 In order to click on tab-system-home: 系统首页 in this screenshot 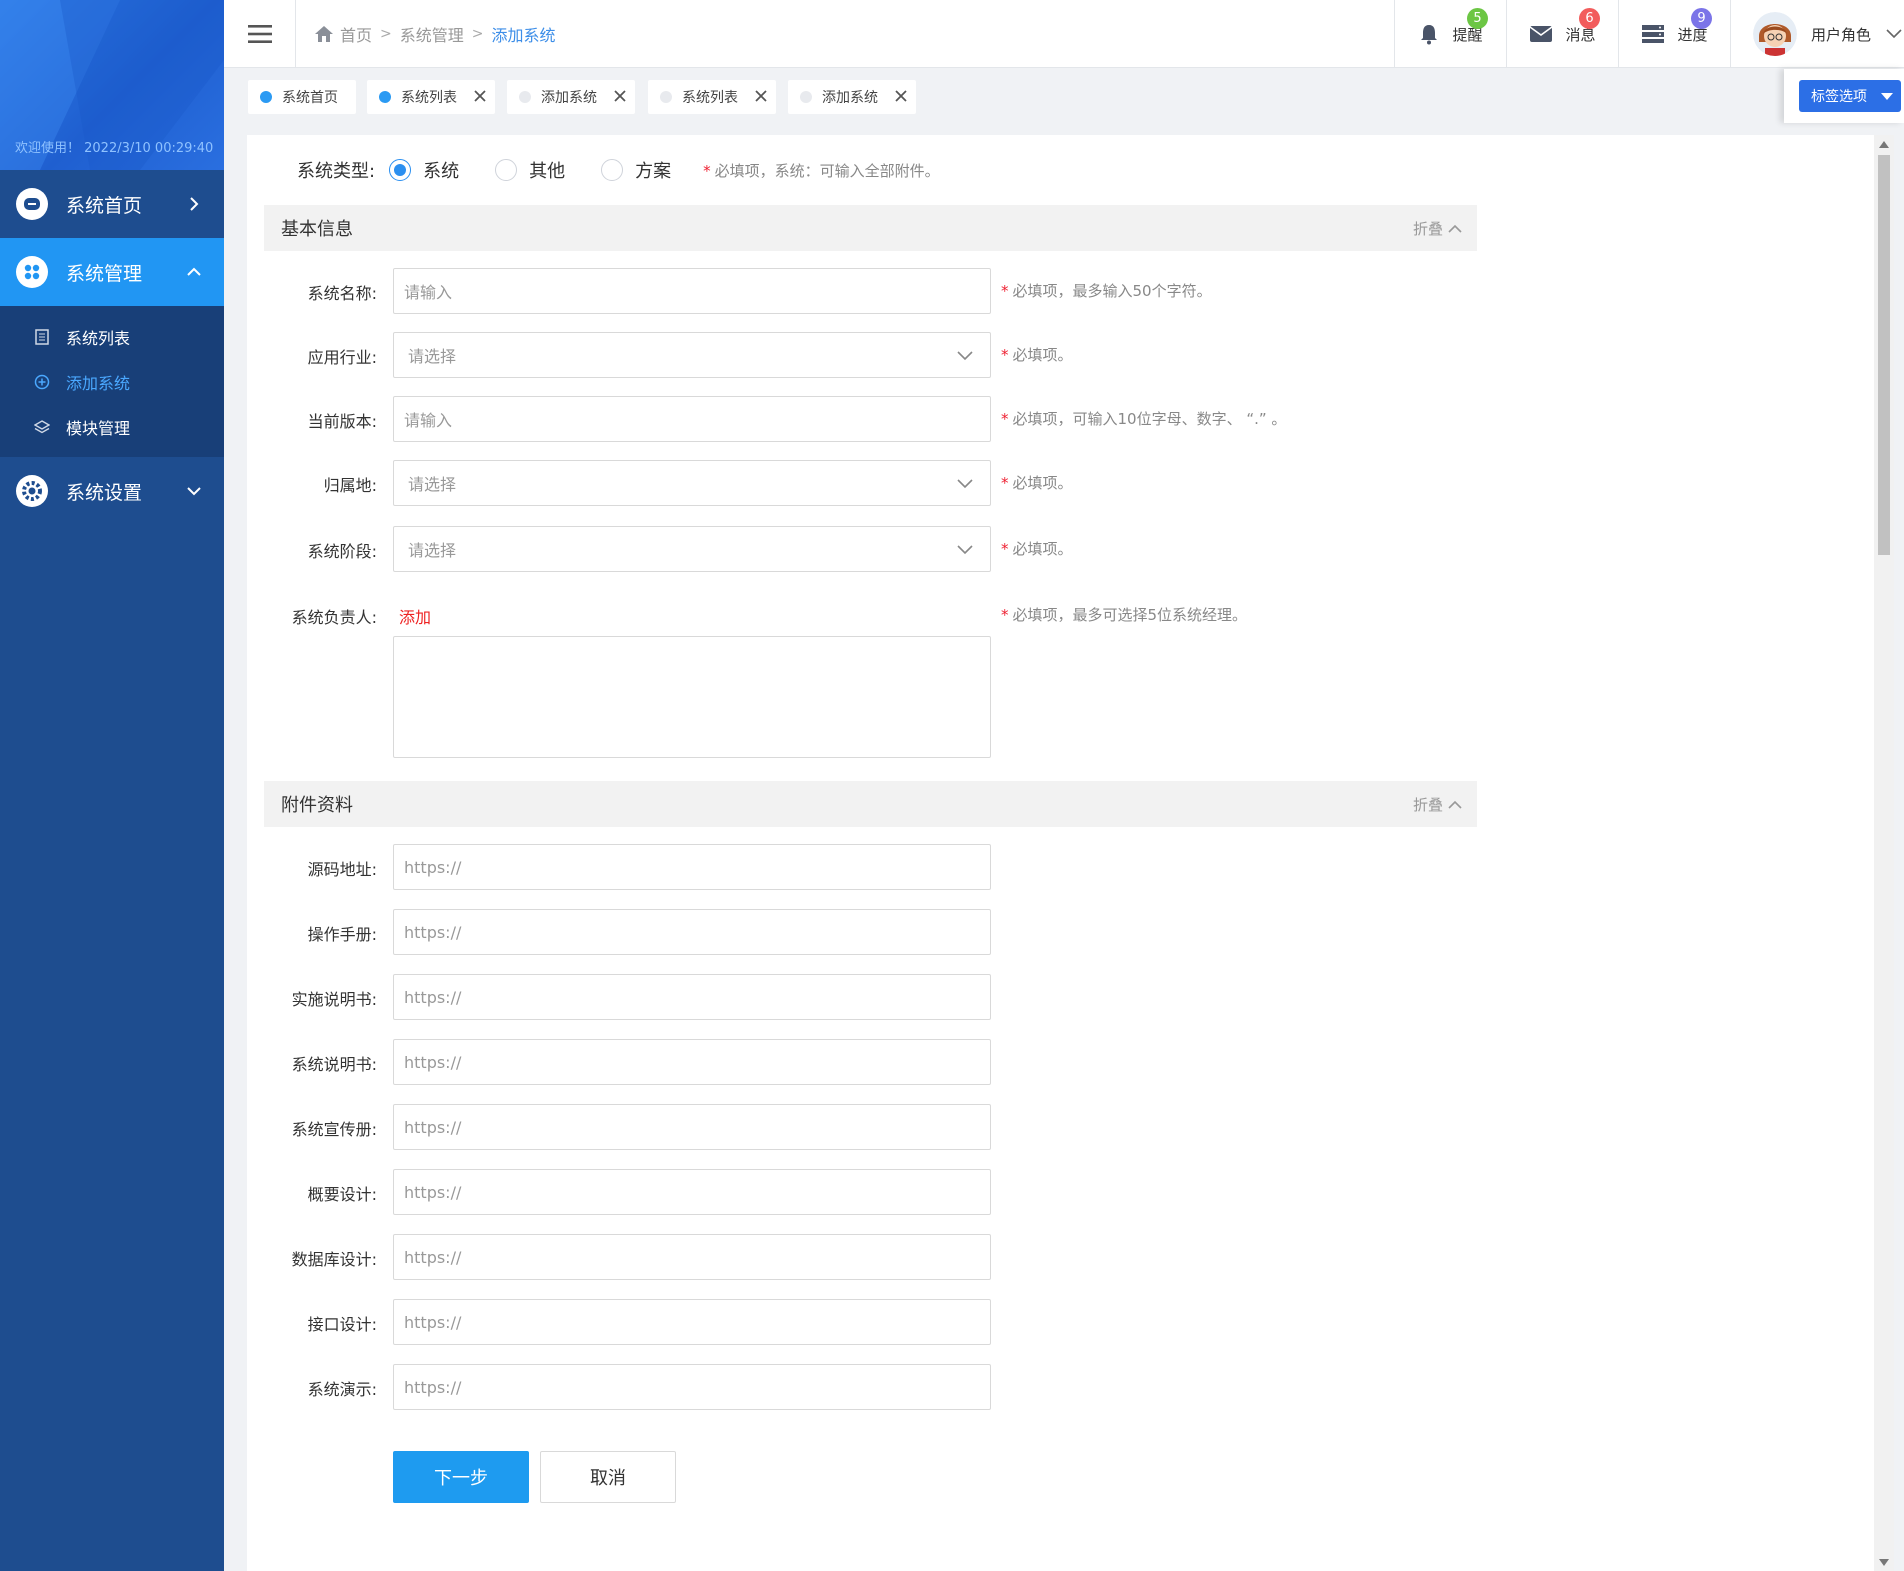, I will do `click(302, 97)`.